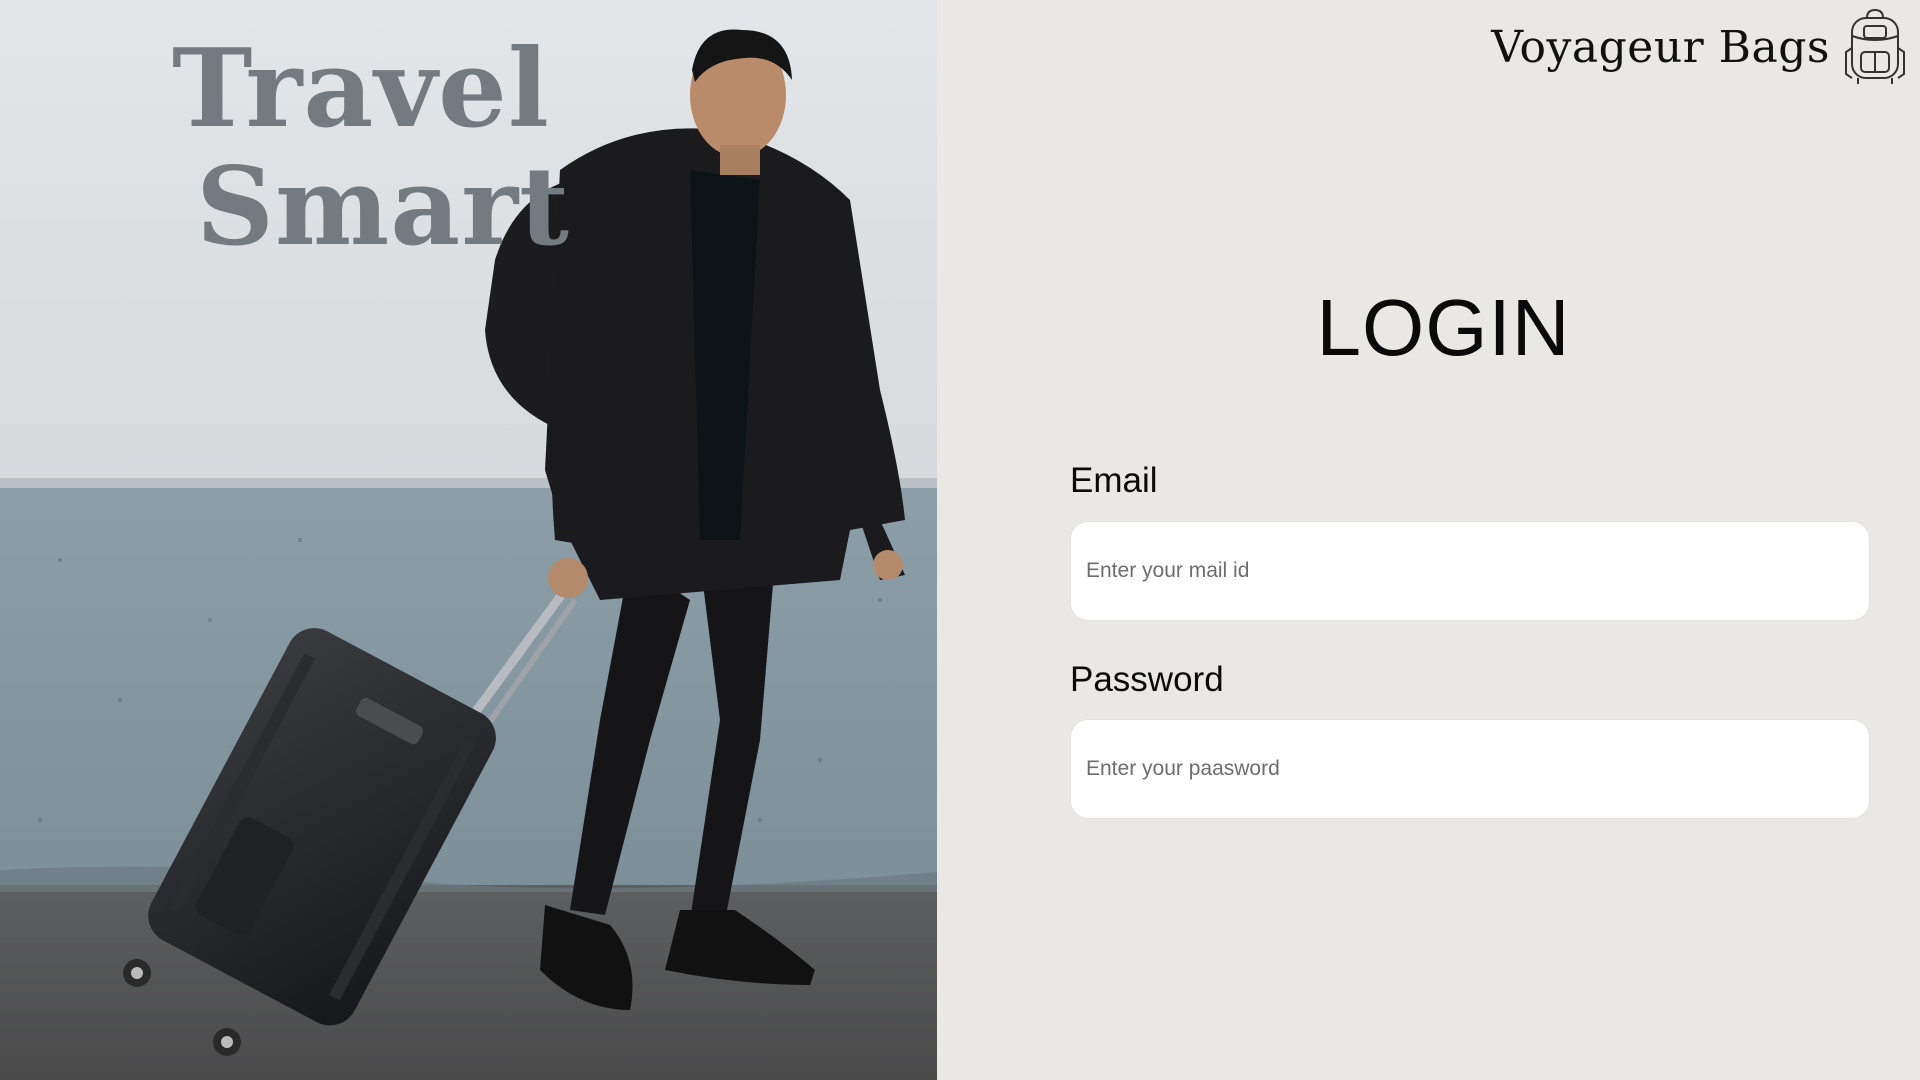 The width and height of the screenshot is (1920, 1080). I want to click on hero-headline: Travel Smart, so click(350, 148).